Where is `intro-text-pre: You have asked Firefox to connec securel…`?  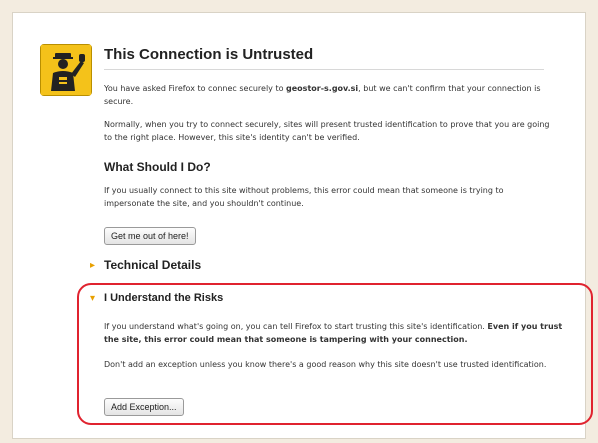 intro-text-pre: You have asked Firefox to connec securel… is located at coordinates (195, 88).